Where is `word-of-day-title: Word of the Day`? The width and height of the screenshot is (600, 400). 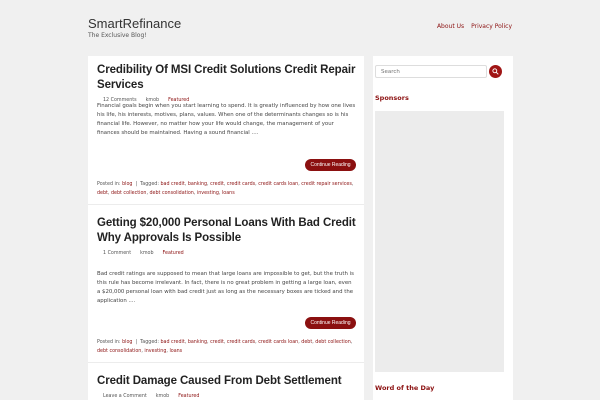 word-of-day-title: Word of the Day is located at coordinates (405, 388).